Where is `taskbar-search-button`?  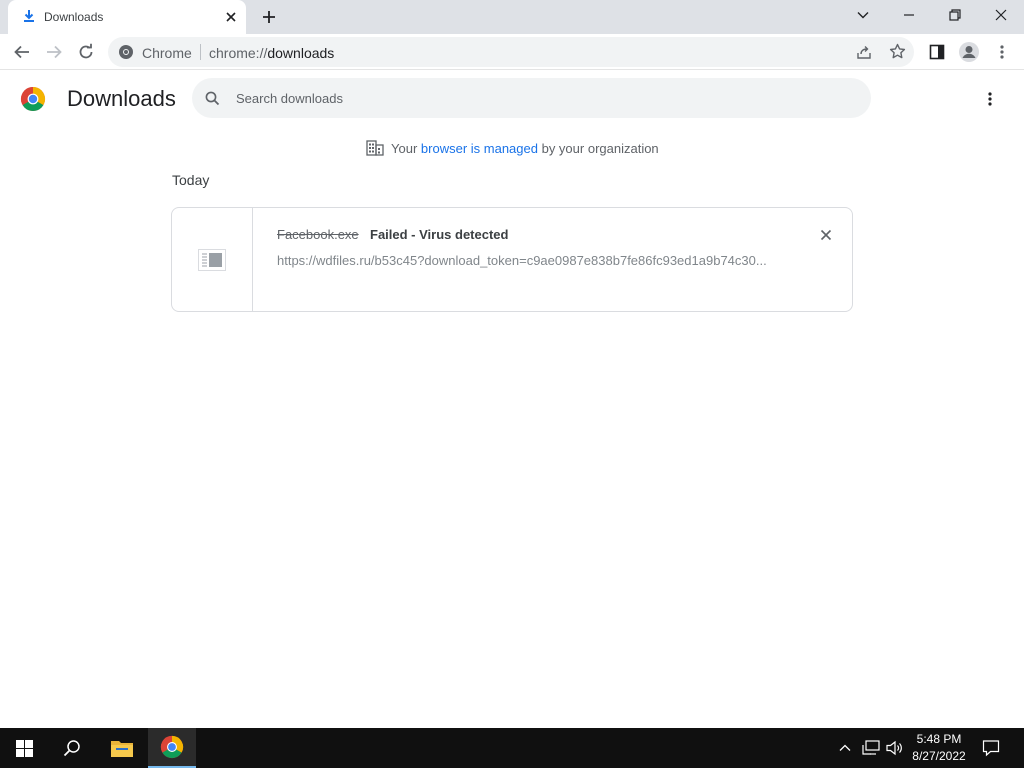 taskbar-search-button is located at coordinates (72, 748).